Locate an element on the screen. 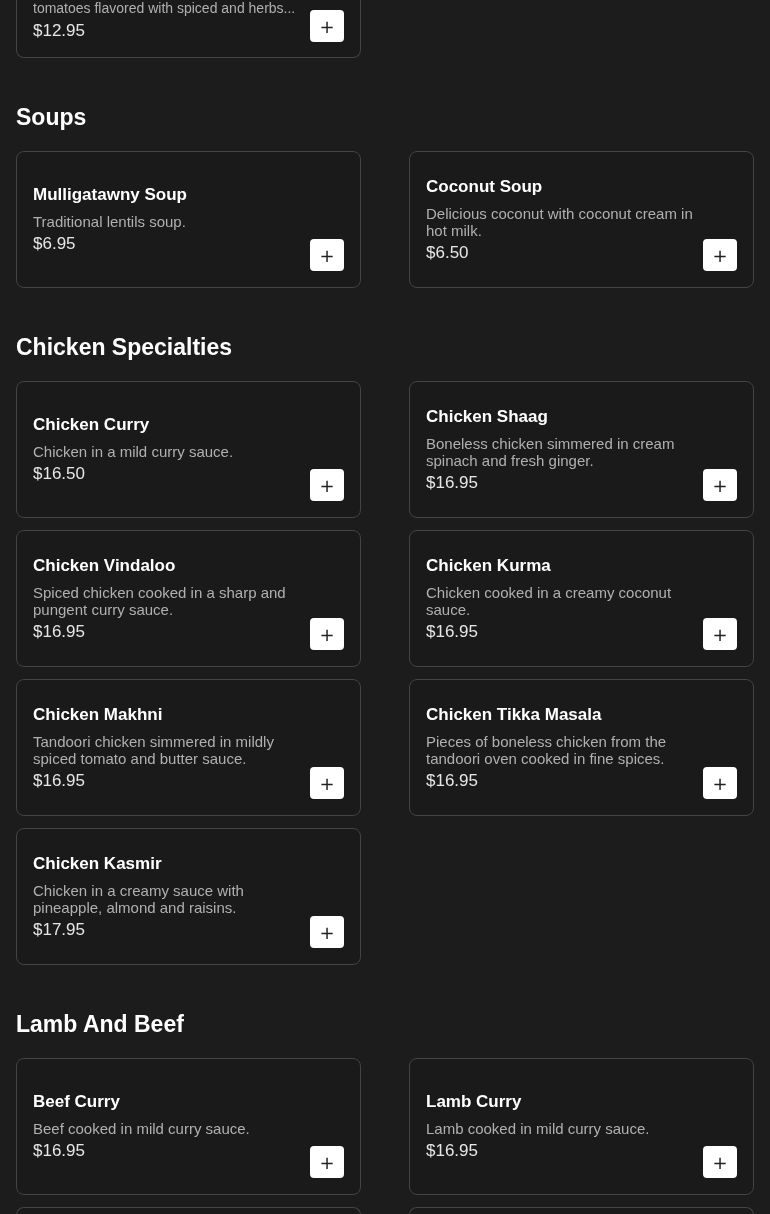 This screenshot has height=1214, width=770. item-name: Chicken Kasmir is located at coordinates (98, 863).